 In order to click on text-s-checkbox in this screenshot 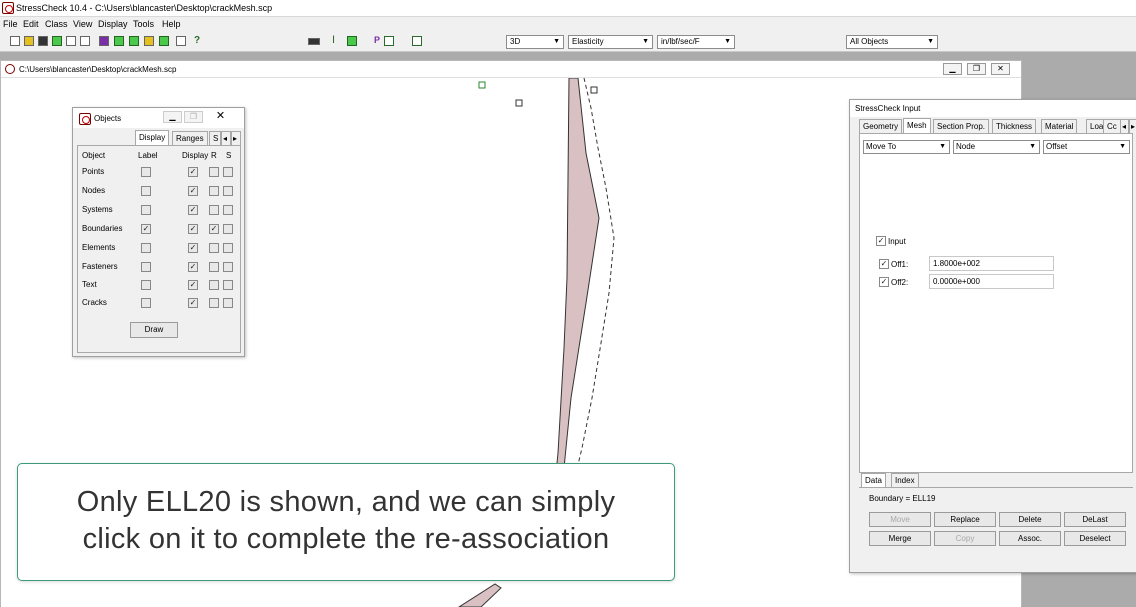, I will do `click(228, 285)`.